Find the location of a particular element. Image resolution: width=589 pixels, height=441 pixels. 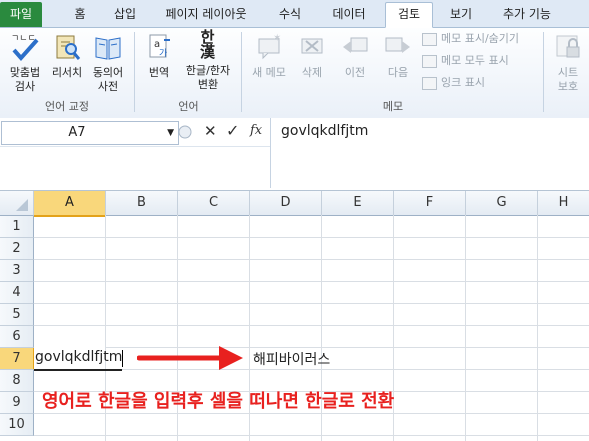

thesaurus-book-icon is located at coordinates (108, 48).